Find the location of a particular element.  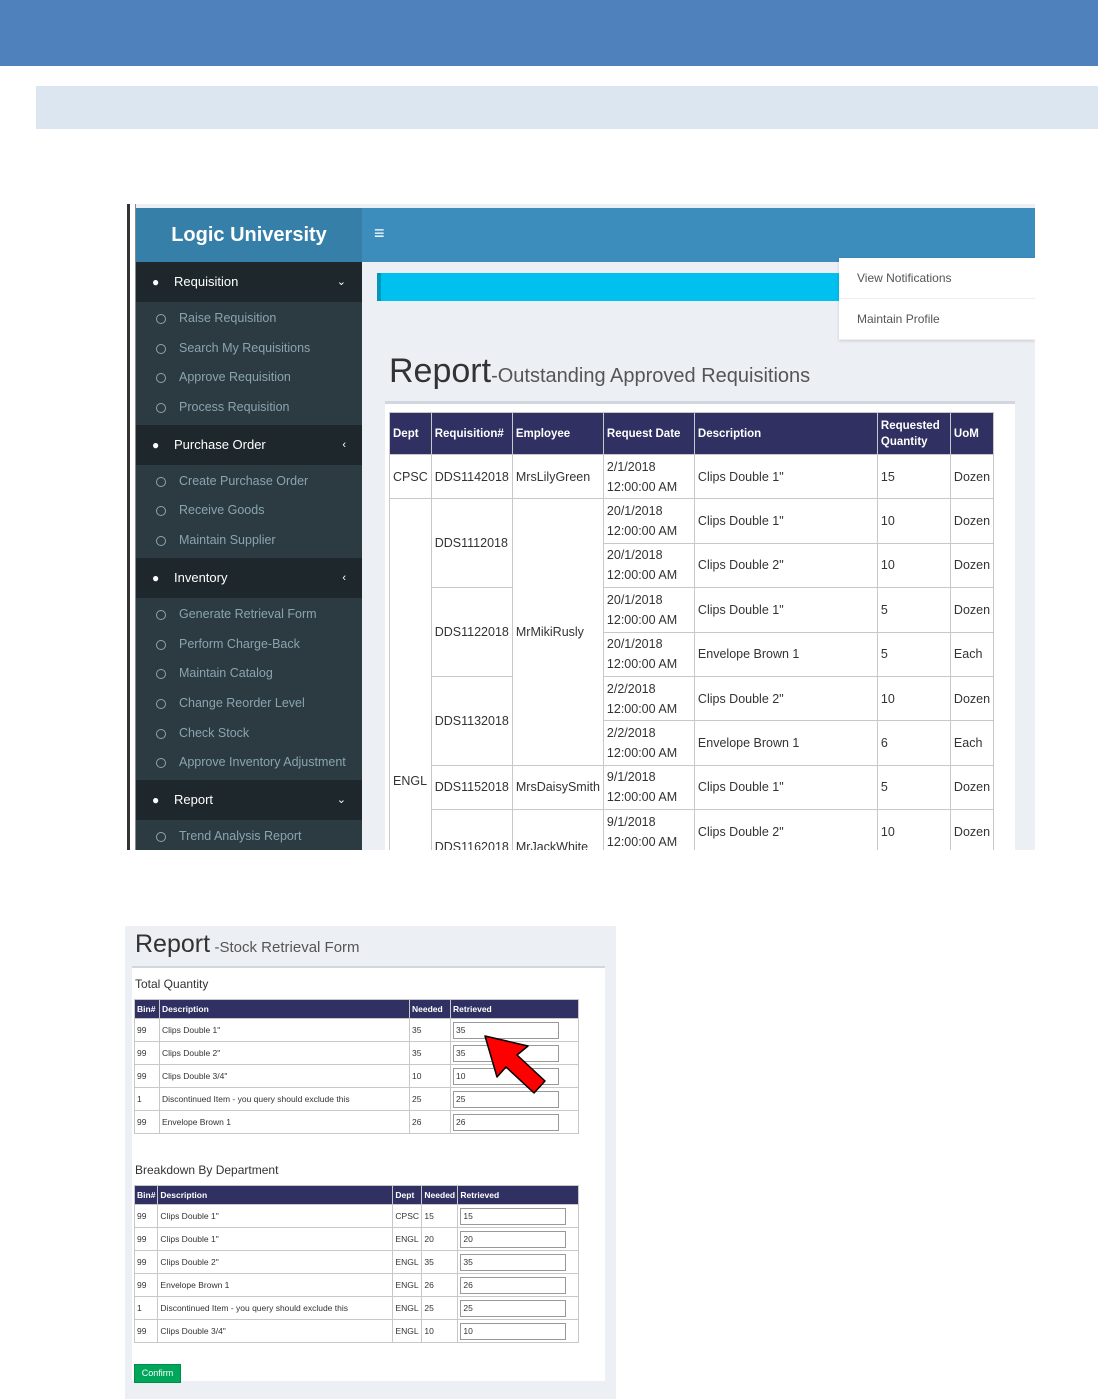

section-title-total-quantity: Total Quantity is located at coordinates (172, 984).